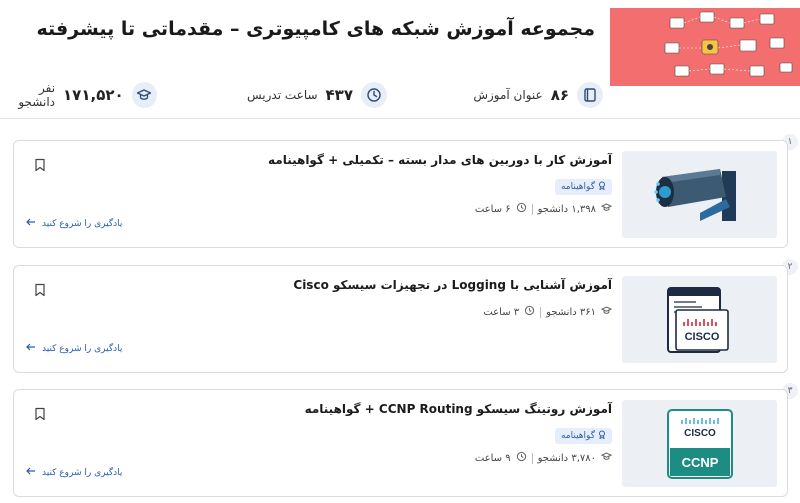 The height and width of the screenshot is (503, 800). I want to click on book-icon, so click(590, 95).